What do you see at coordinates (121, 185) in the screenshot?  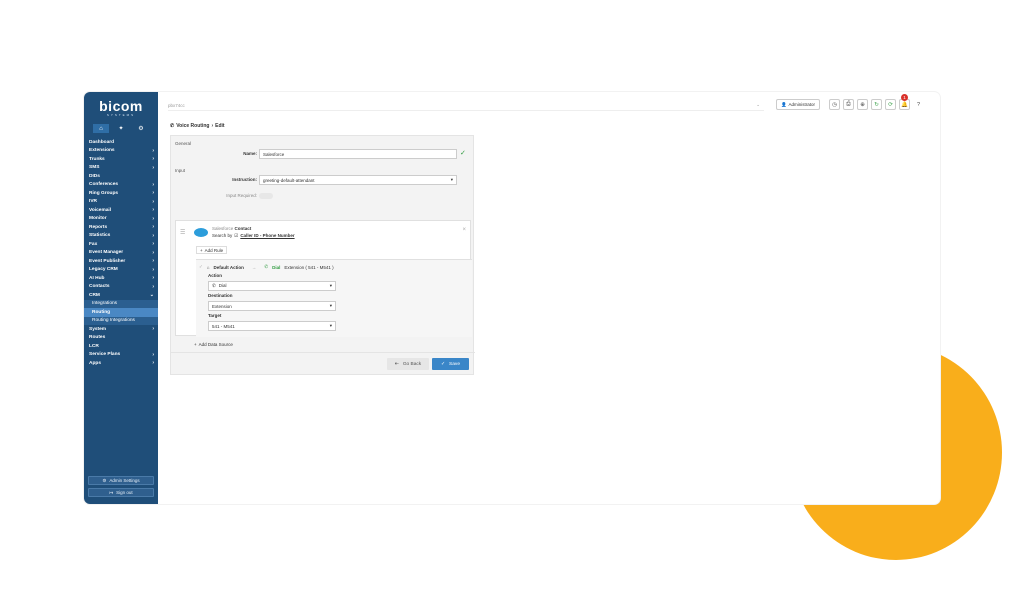 I see `sidebar-item-conferences: Conferences ›` at bounding box center [121, 185].